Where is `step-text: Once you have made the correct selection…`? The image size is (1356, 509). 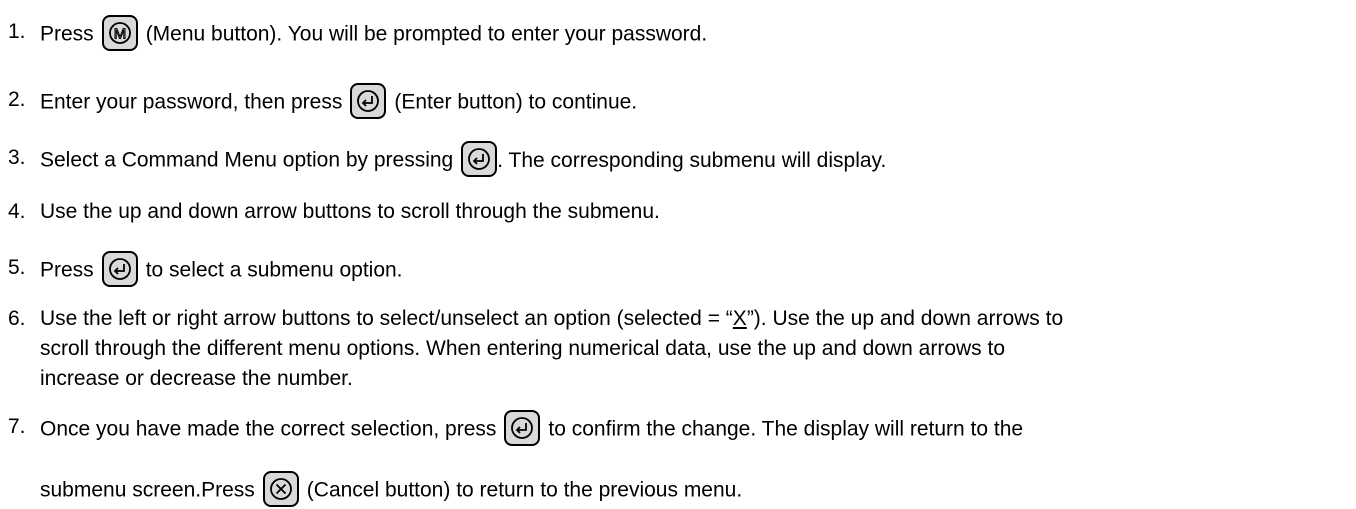
step-text: Once you have made the correct selection… is located at coordinates (268, 429).